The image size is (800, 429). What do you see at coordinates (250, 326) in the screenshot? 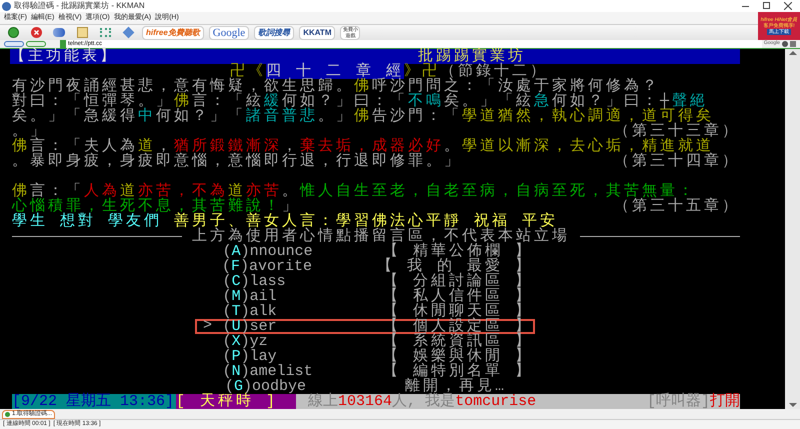
I see `menu-command: (U)ser` at bounding box center [250, 326].